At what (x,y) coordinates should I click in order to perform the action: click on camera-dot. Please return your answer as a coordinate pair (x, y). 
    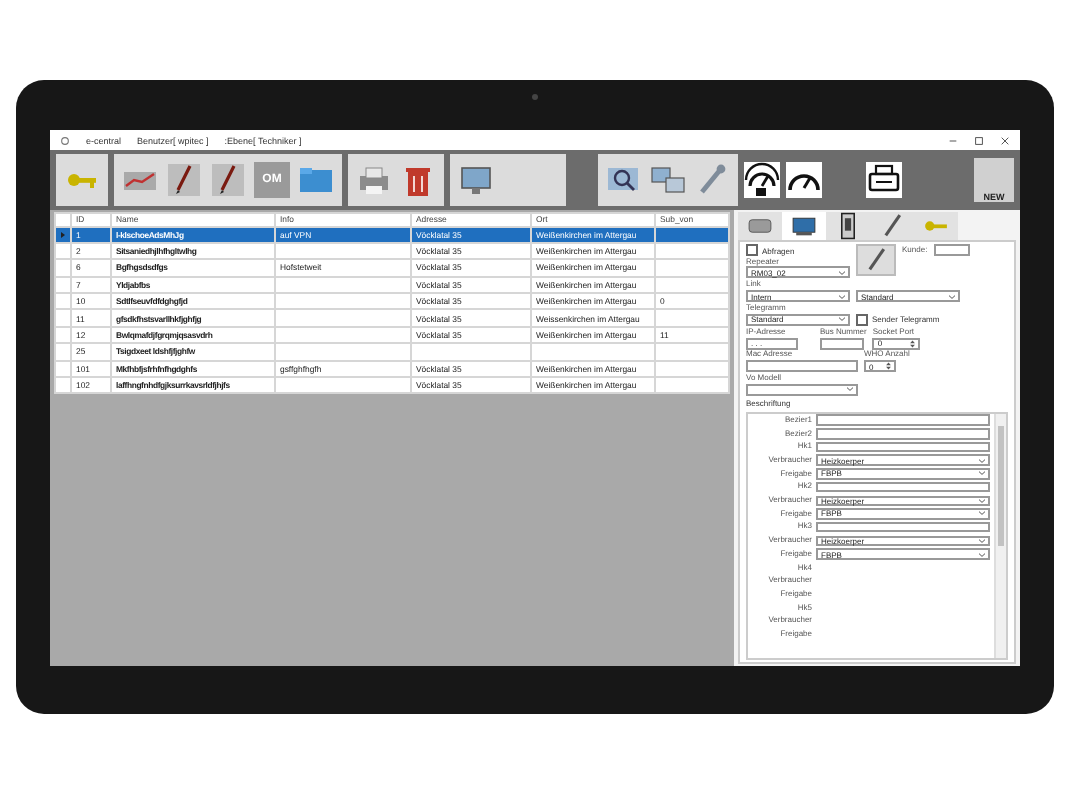
    Looking at the image, I should click on (535, 97).